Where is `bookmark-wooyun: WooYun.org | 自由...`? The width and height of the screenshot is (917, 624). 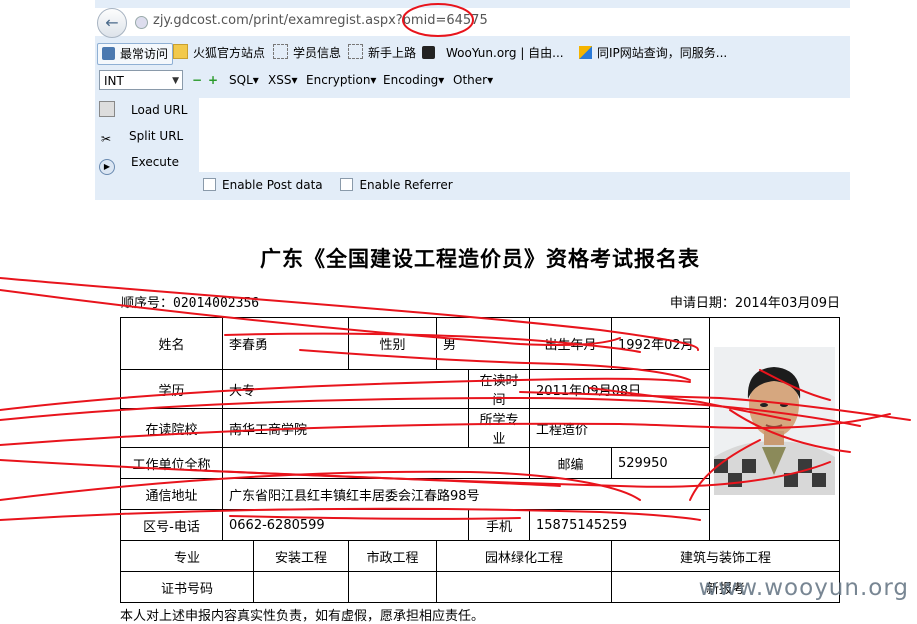
bookmark-wooyun: WooYun.org | 自由... is located at coordinates (493, 53).